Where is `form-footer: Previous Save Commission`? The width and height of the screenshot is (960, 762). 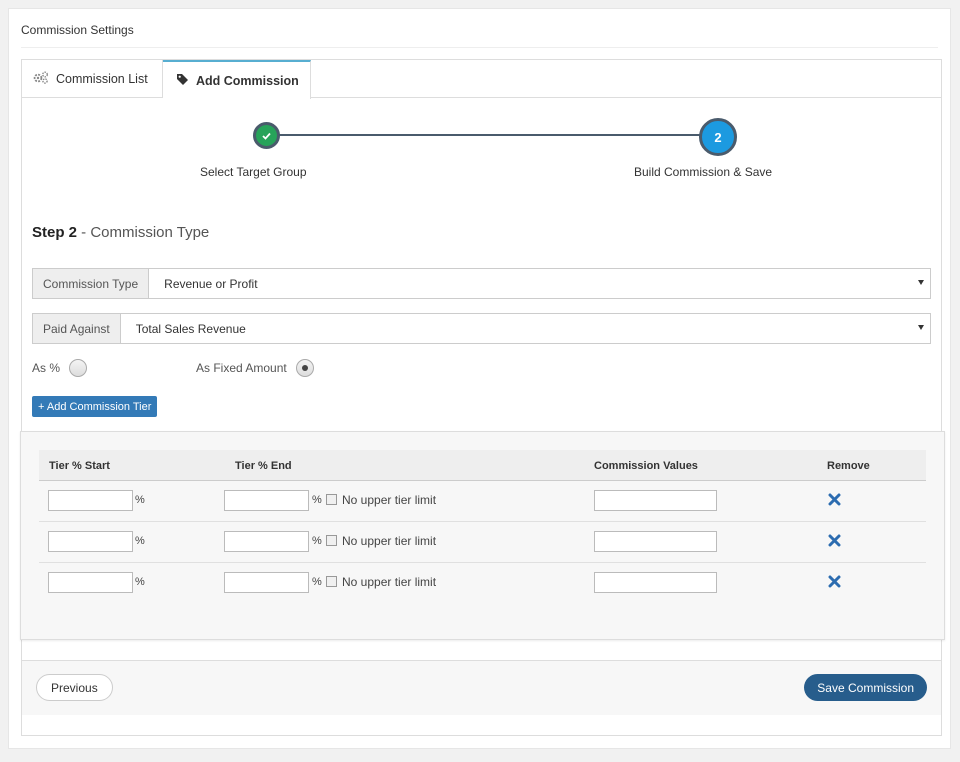 form-footer: Previous Save Commission is located at coordinates (481, 687).